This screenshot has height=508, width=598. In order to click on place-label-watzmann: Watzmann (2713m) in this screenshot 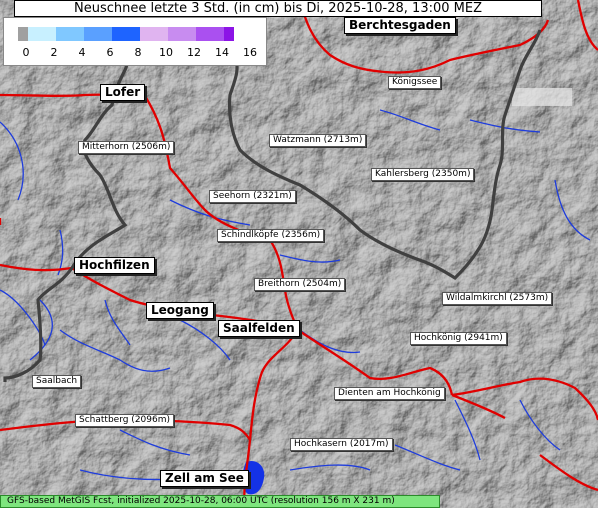, I will do `click(318, 140)`.